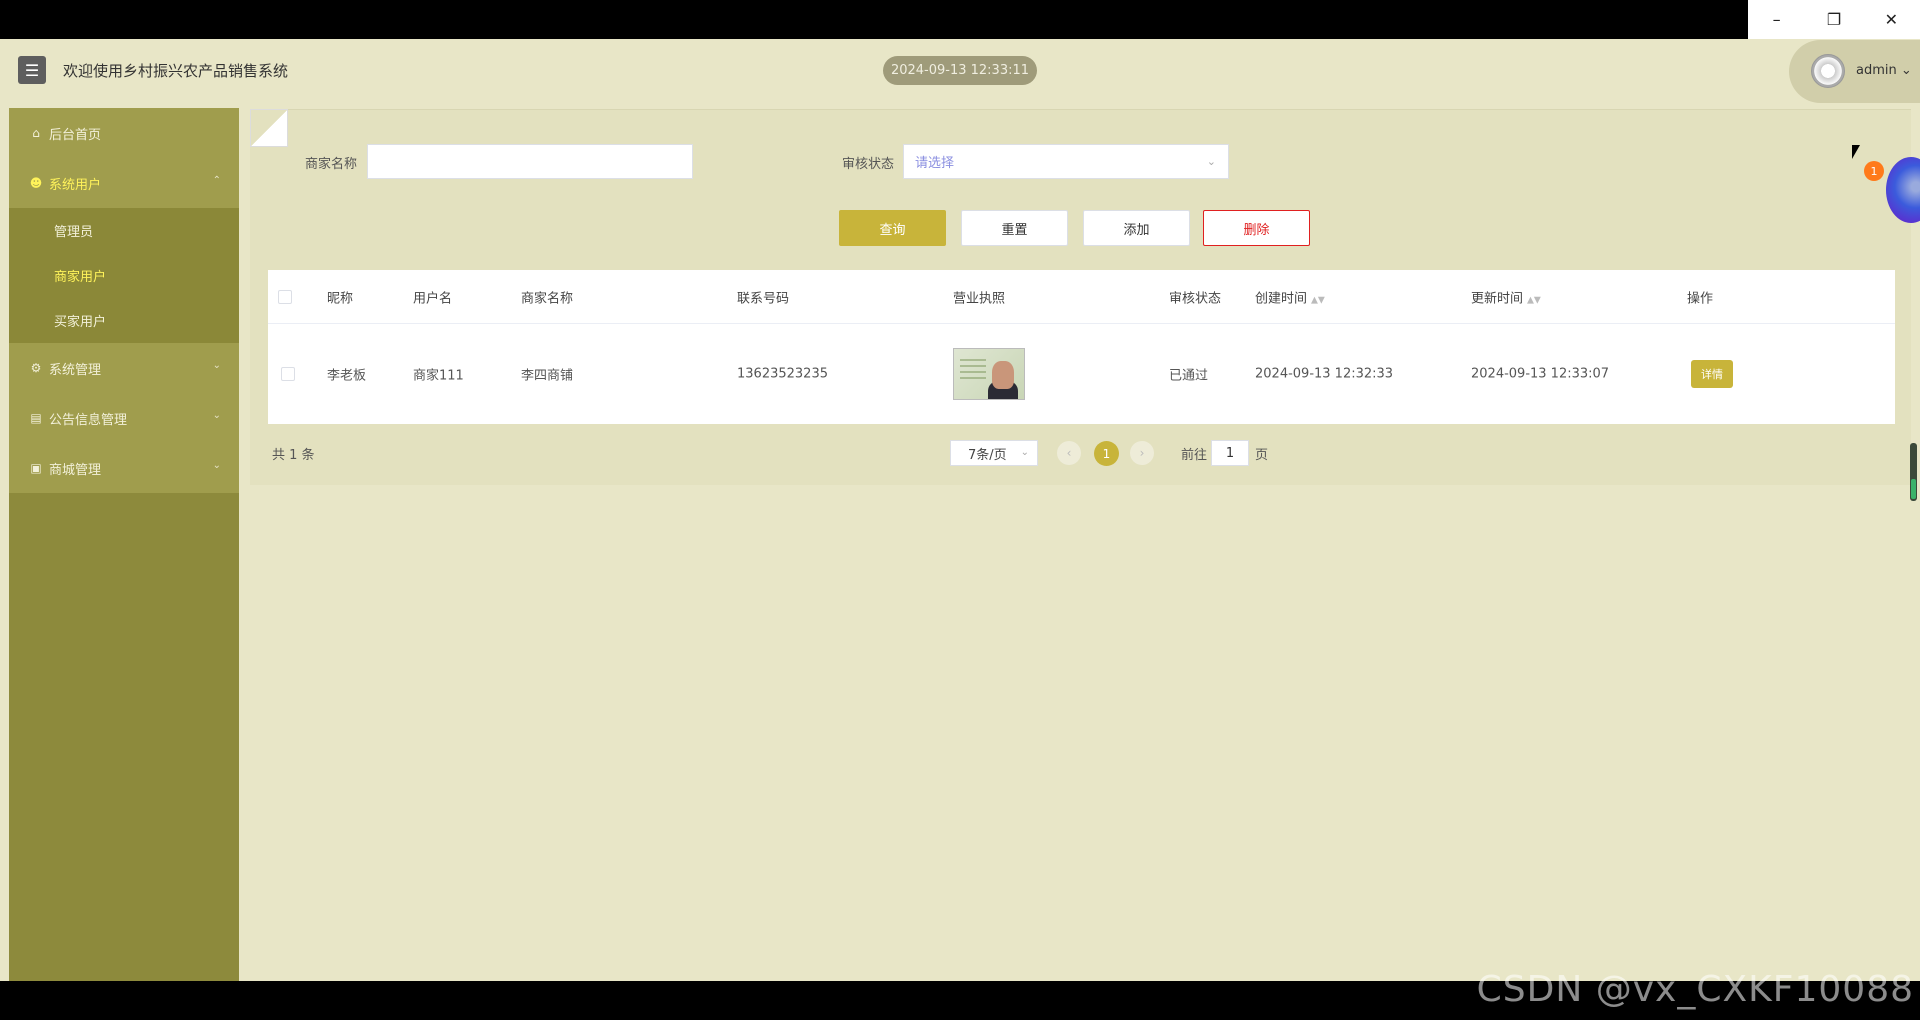 The height and width of the screenshot is (1020, 1920). I want to click on goto-page-input: 1, so click(1230, 453).